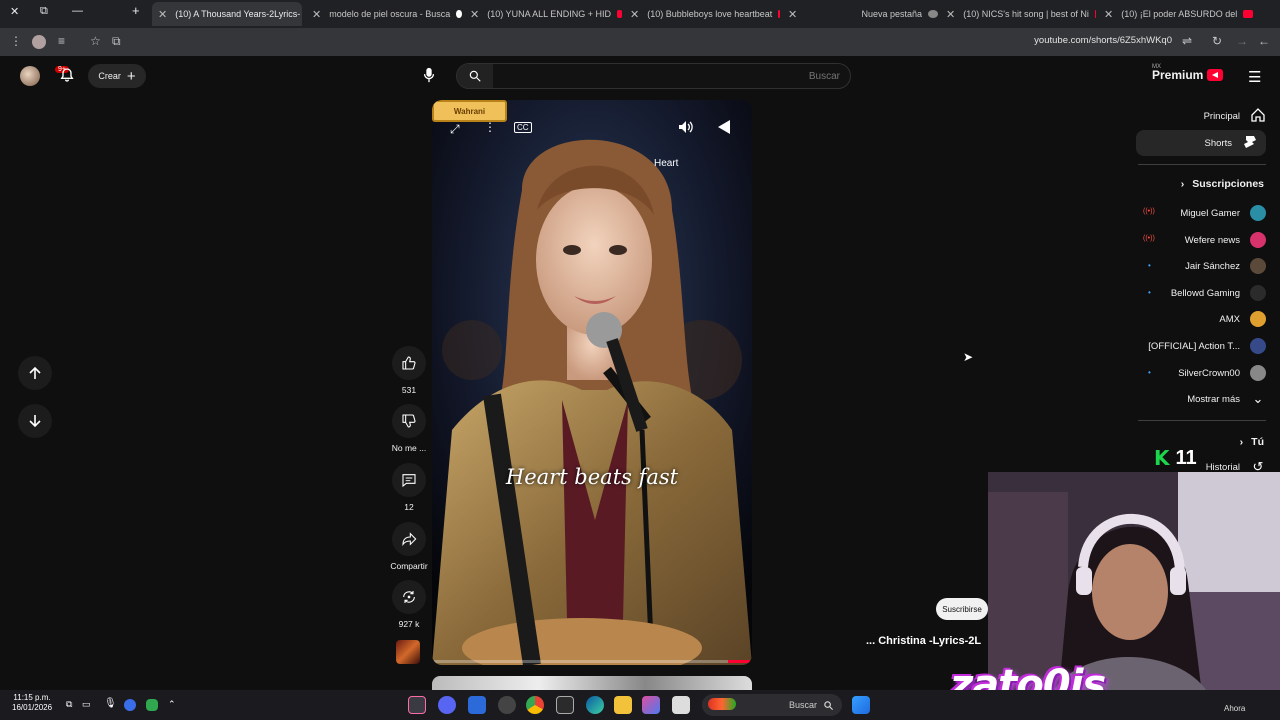  Describe the element at coordinates (409, 604) in the screenshot. I see `remix-button: 927 k` at that location.